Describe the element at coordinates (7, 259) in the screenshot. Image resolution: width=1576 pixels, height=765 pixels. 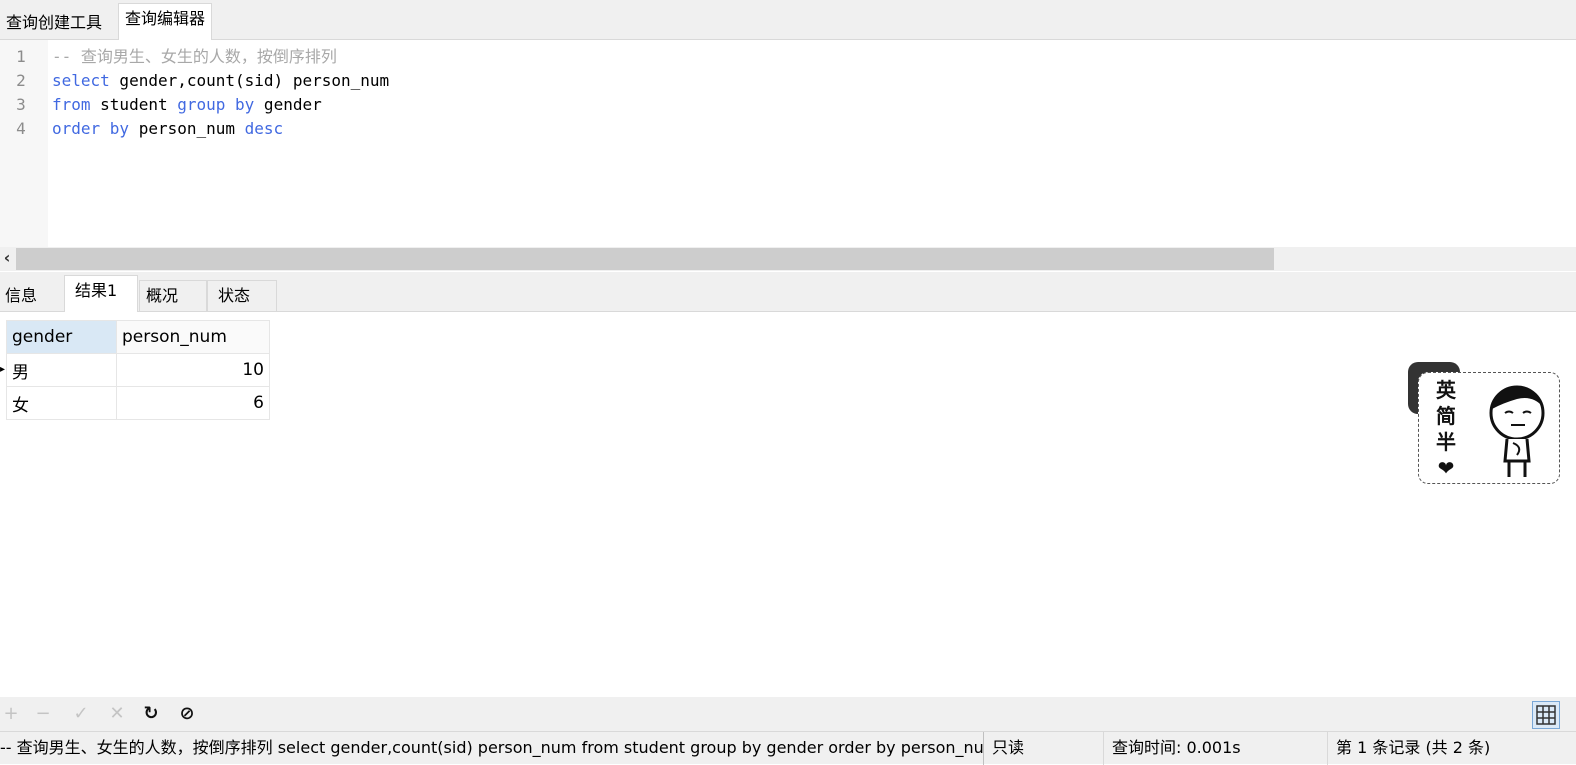
I see `scroll-left-icon: ‹` at that location.